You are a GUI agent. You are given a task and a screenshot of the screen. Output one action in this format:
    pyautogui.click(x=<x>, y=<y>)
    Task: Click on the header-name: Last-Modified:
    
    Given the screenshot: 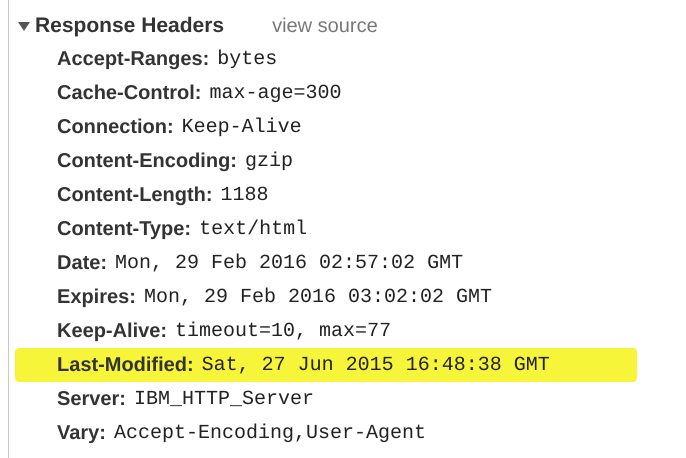 What is the action you would take?
    pyautogui.click(x=125, y=365)
    